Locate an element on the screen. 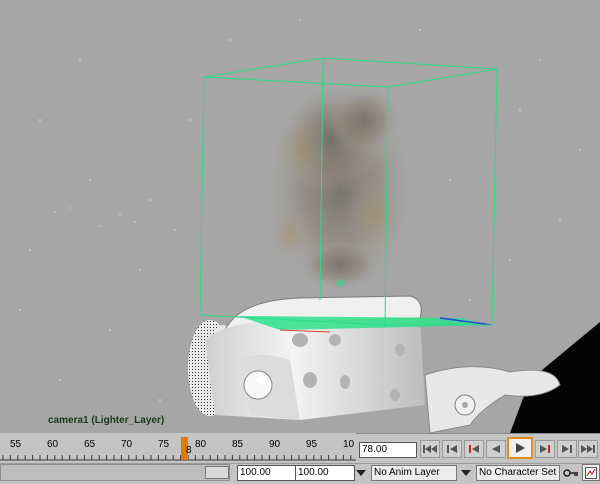 The width and height of the screenshot is (600, 484). previous-keyframe-icon is located at coordinates (474, 449).